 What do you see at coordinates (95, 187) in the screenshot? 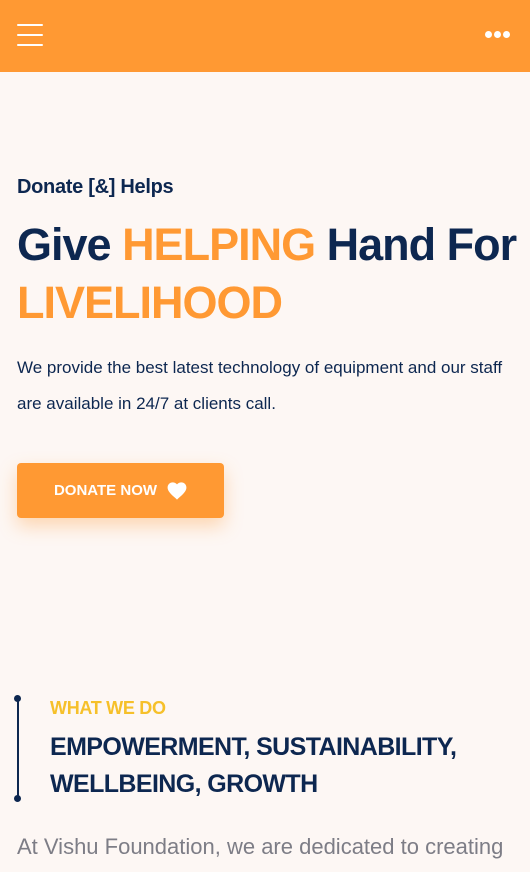
I see `hero-eyebrow: Donate [&] Helps` at bounding box center [95, 187].